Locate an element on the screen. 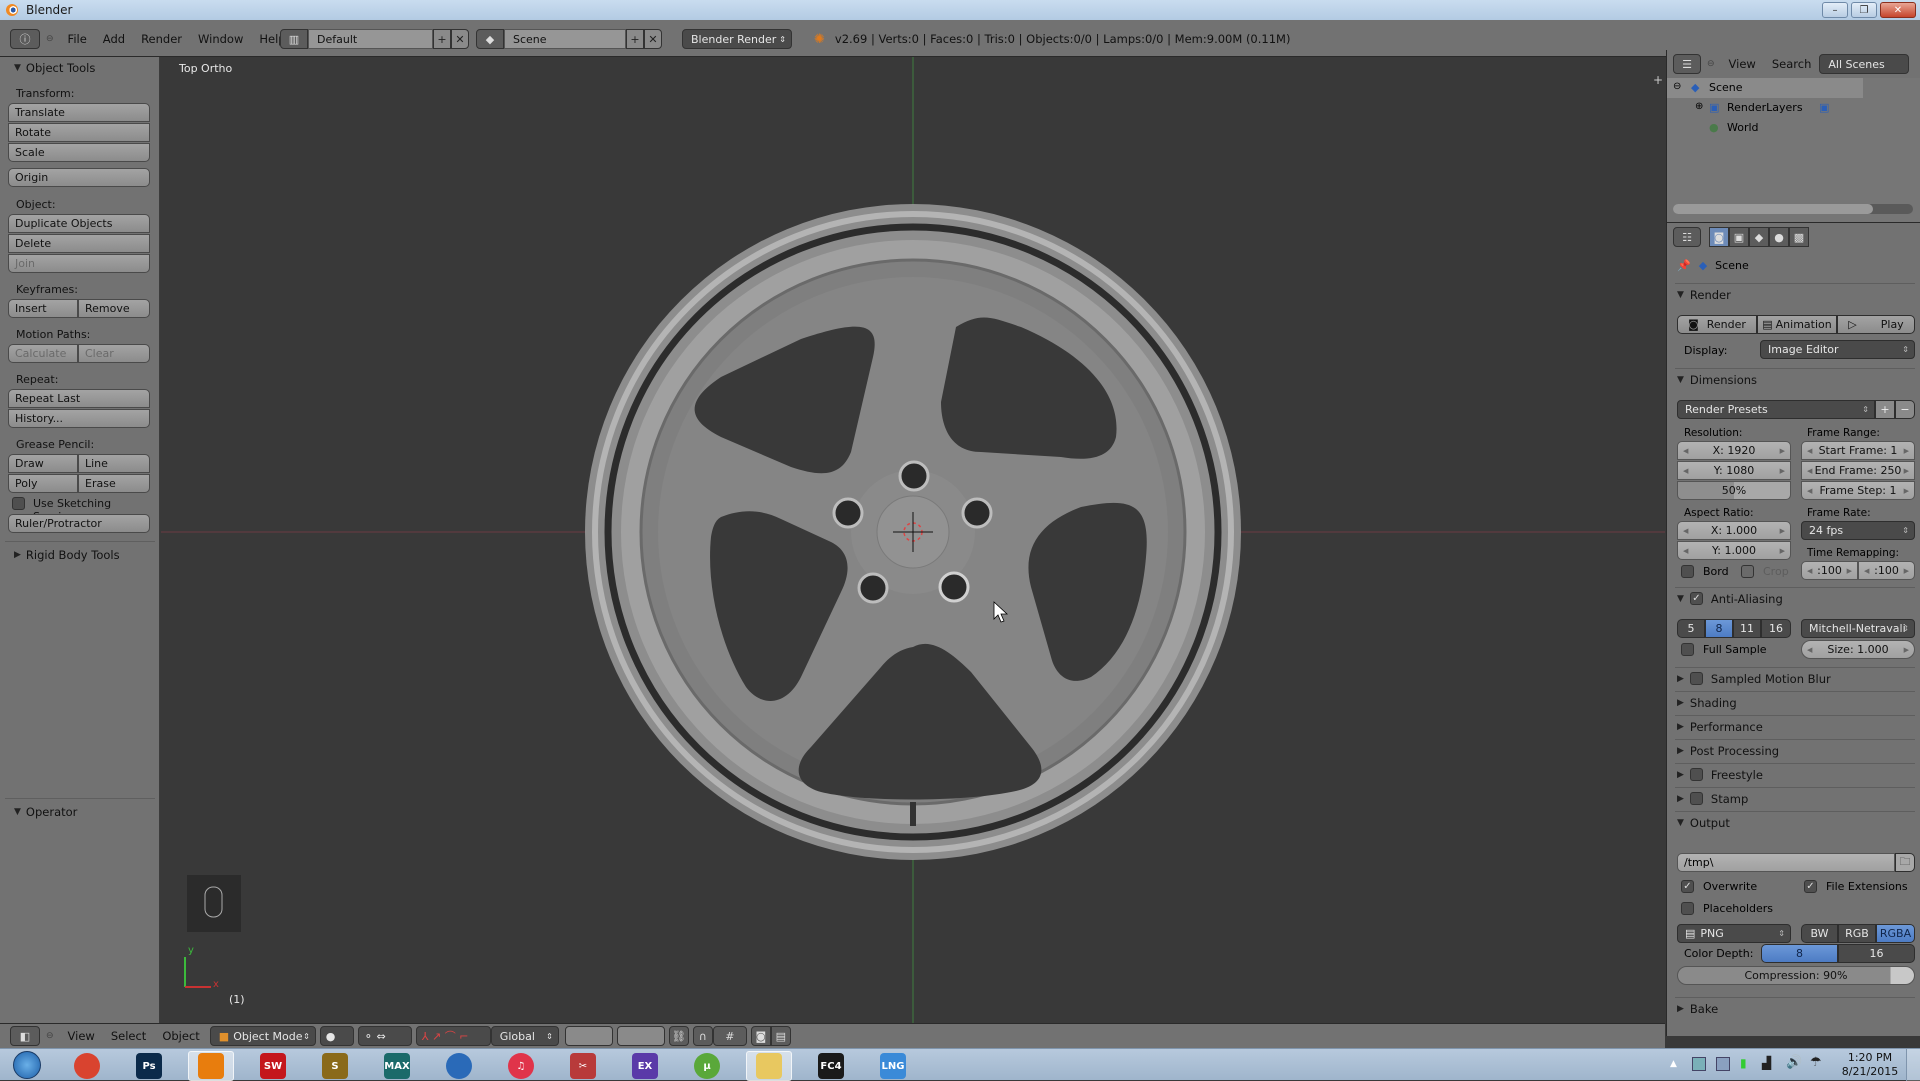  tree-row: ● World is located at coordinates (1765, 128).